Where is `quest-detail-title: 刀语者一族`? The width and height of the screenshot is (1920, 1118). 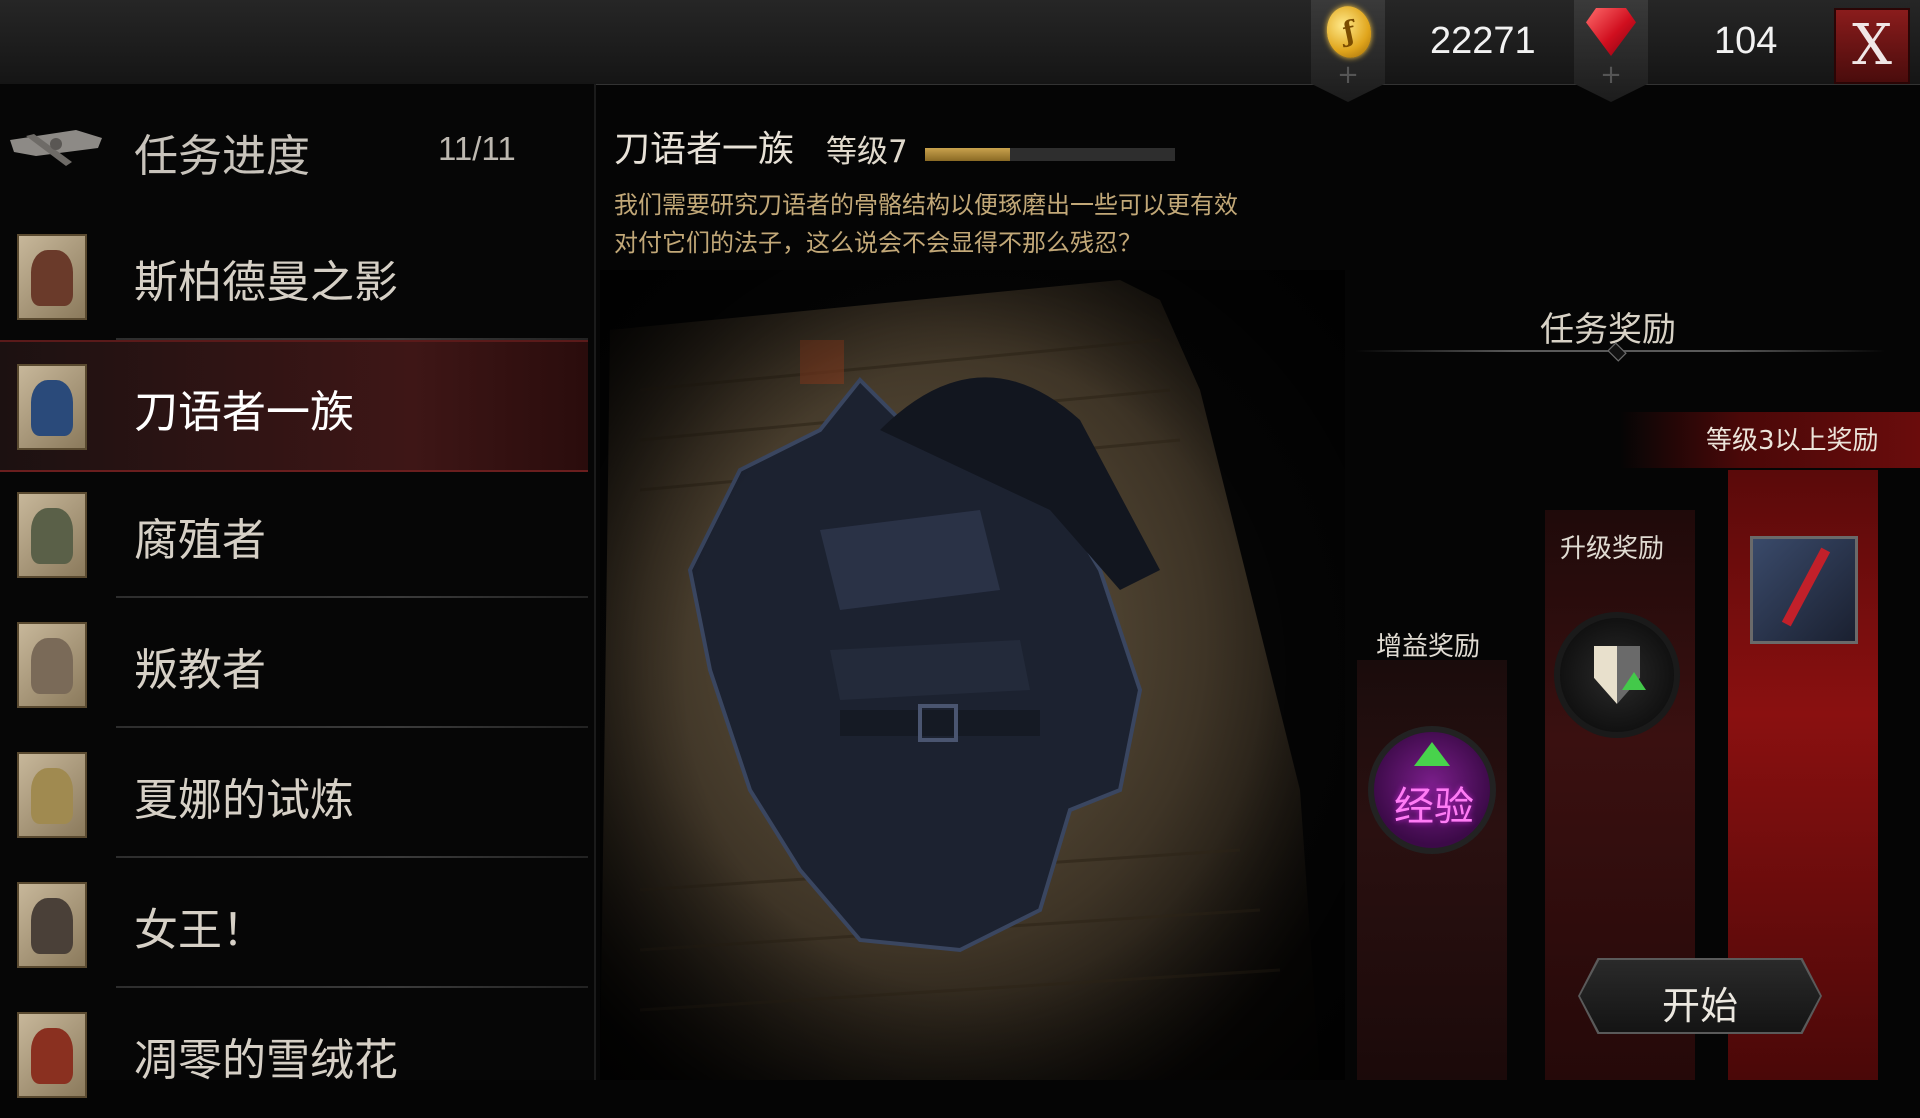 quest-detail-title: 刀语者一族 is located at coordinates (704, 149).